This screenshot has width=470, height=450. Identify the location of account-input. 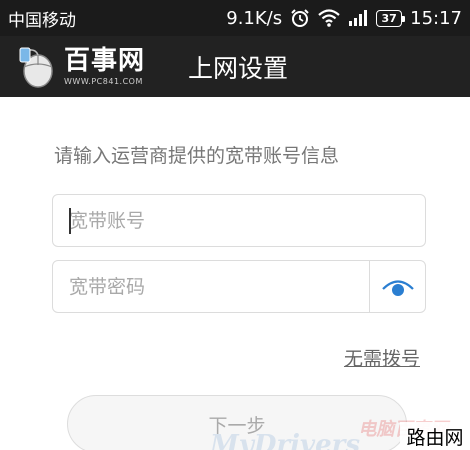
(239, 220).